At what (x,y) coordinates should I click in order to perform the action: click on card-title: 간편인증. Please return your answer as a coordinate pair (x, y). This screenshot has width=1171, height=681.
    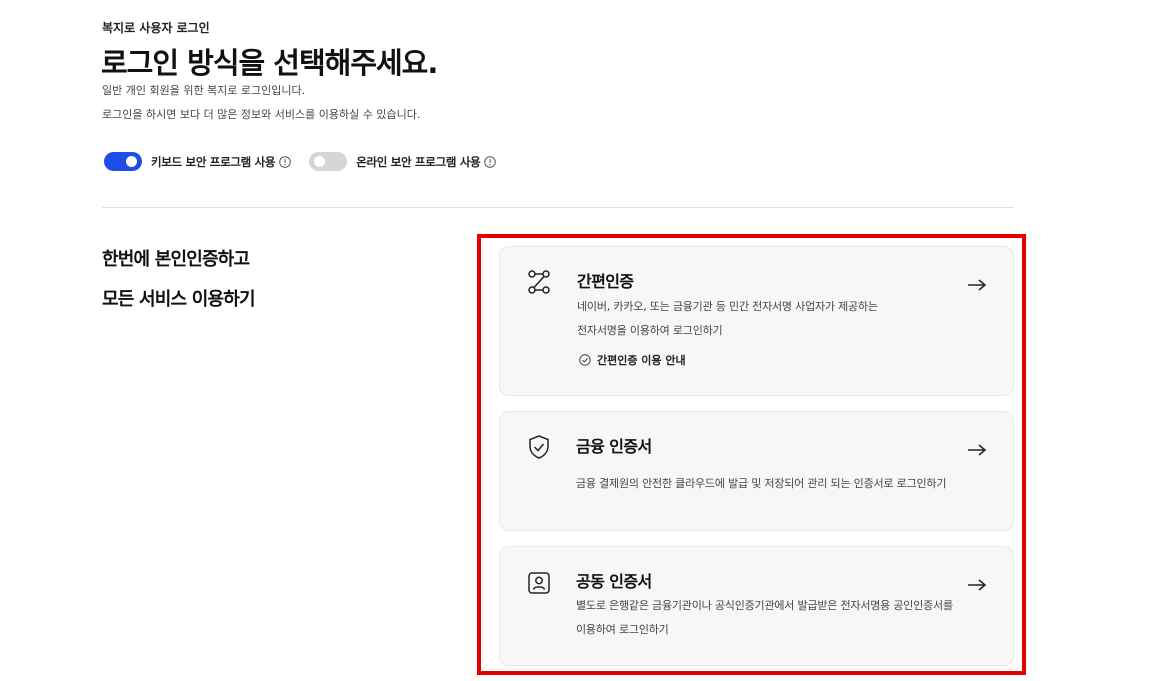
    Looking at the image, I should click on (605, 281).